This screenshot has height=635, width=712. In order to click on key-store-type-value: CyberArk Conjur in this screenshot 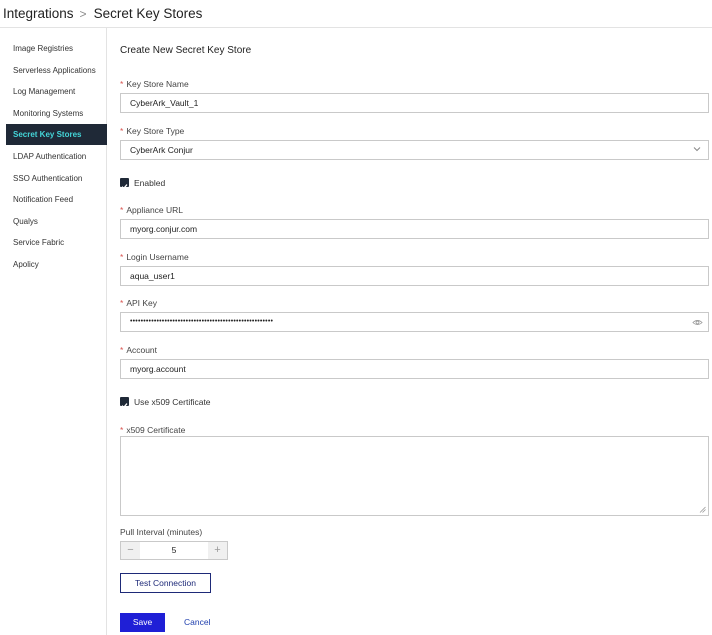, I will do `click(161, 150)`.